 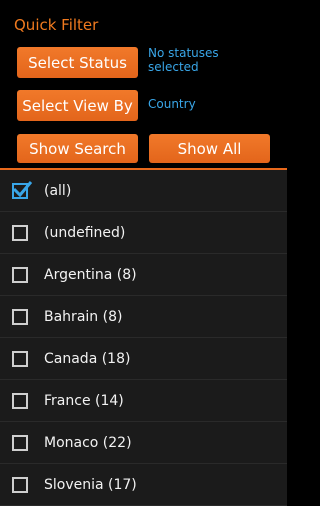 I want to click on list-item-france: France (14), so click(x=143, y=401).